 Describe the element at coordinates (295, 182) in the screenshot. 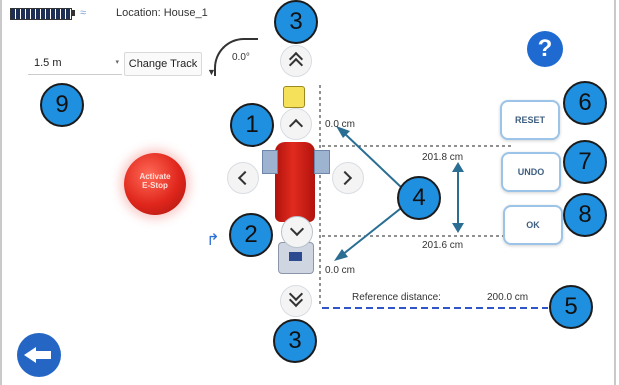

I see `robot-body` at that location.